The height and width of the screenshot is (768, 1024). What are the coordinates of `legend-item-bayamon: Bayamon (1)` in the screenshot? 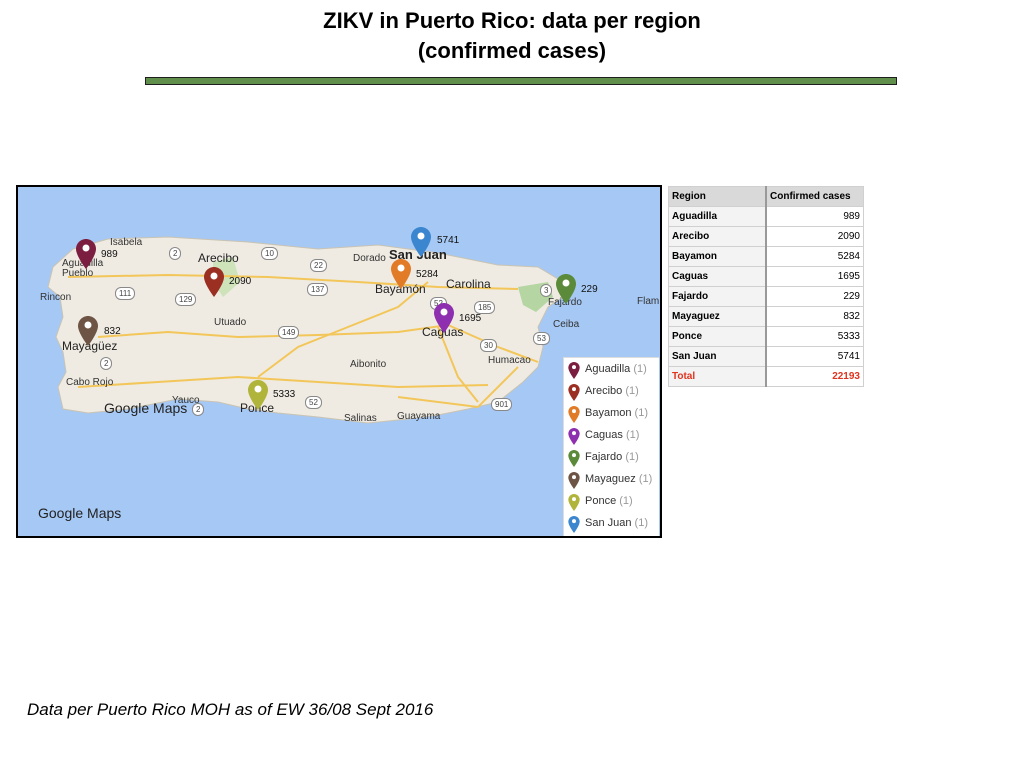 It's located at (613, 414).